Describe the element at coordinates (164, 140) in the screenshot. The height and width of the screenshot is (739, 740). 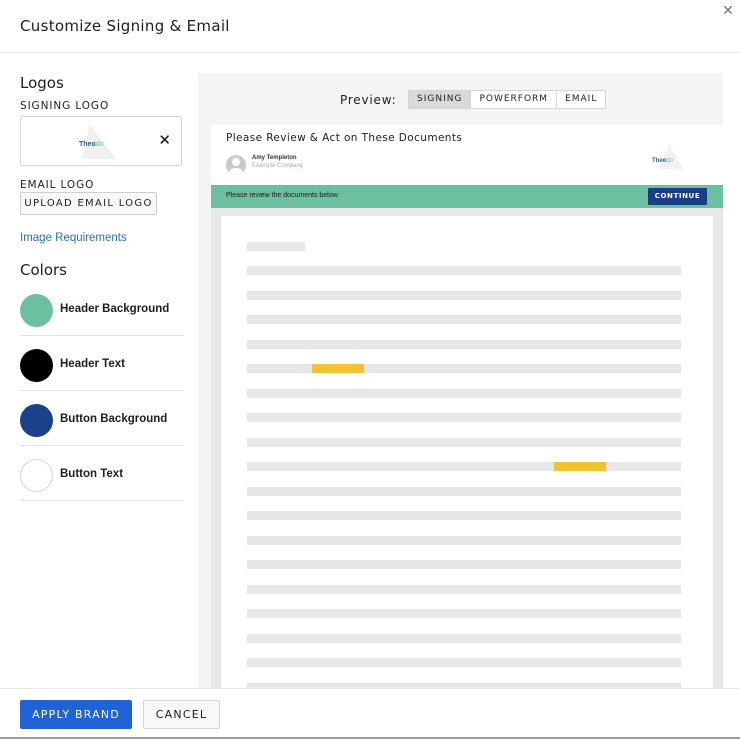
I see `remove-logo-icon: ✕` at that location.